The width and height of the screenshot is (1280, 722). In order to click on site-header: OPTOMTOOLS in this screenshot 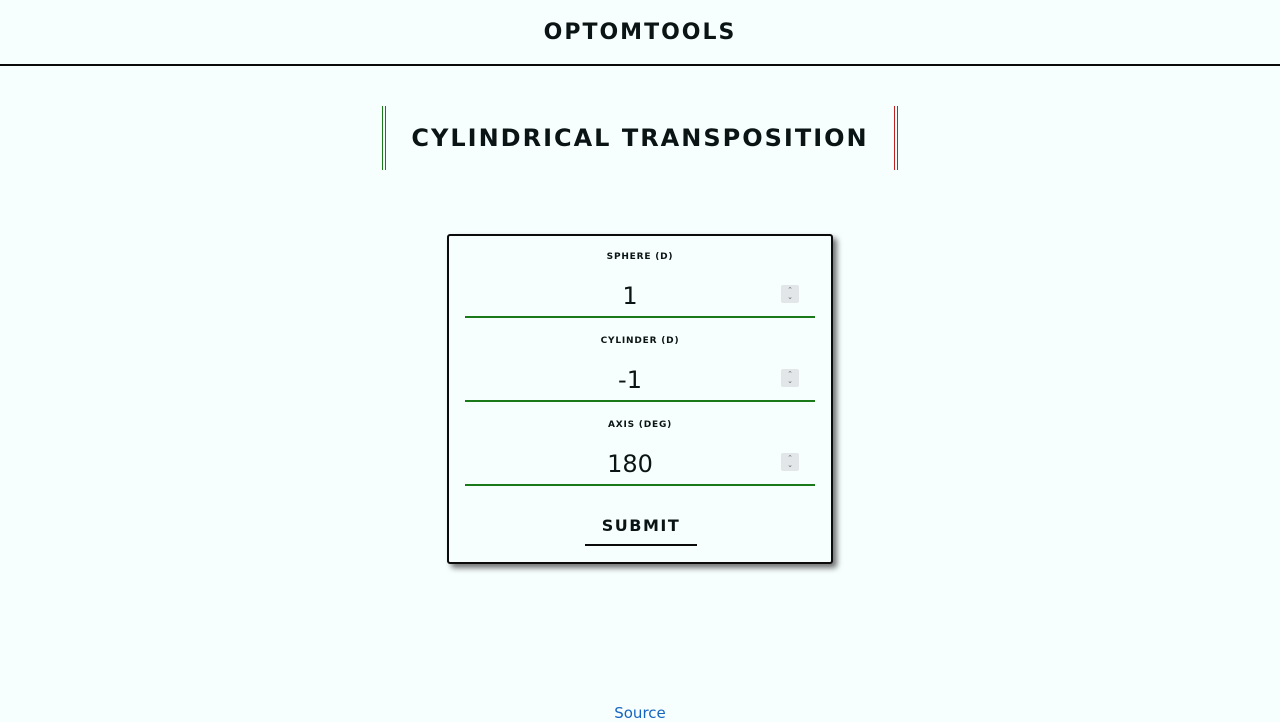, I will do `click(640, 33)`.